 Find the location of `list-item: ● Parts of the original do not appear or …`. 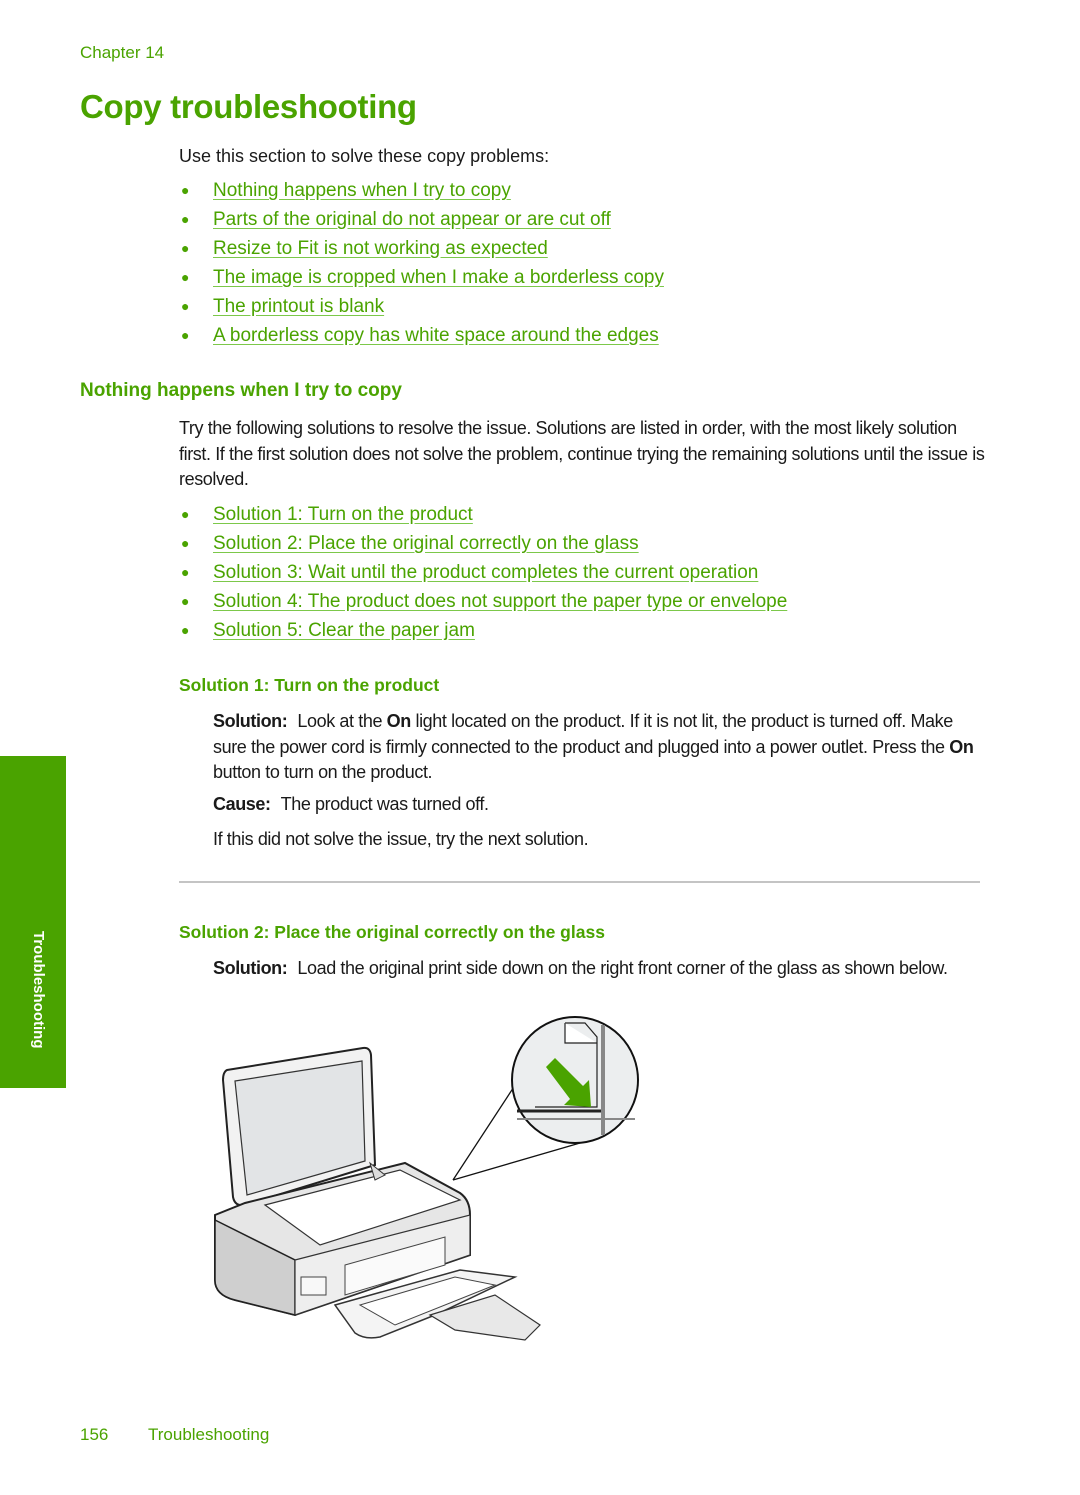

list-item: ● Parts of the original do not appear or … is located at coordinates (421, 219).